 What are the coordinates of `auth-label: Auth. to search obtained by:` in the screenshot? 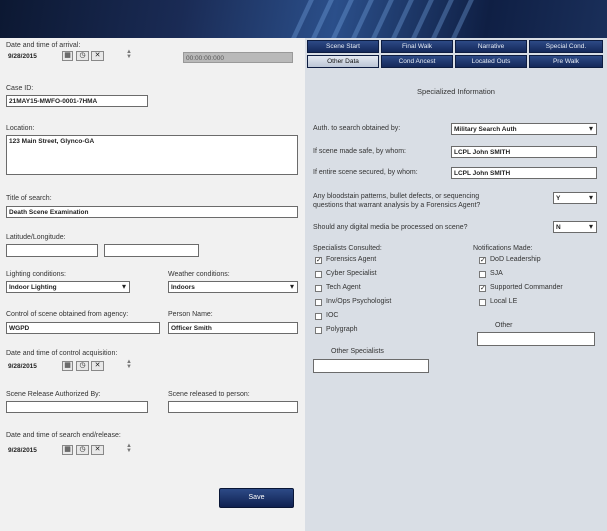 It's located at (357, 128).